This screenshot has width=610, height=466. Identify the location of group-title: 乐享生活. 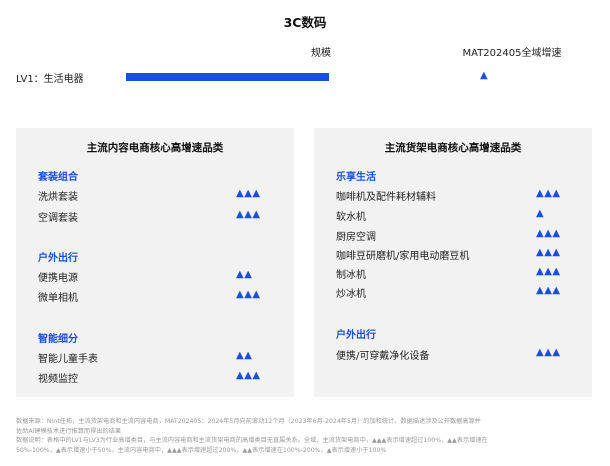
(356, 177).